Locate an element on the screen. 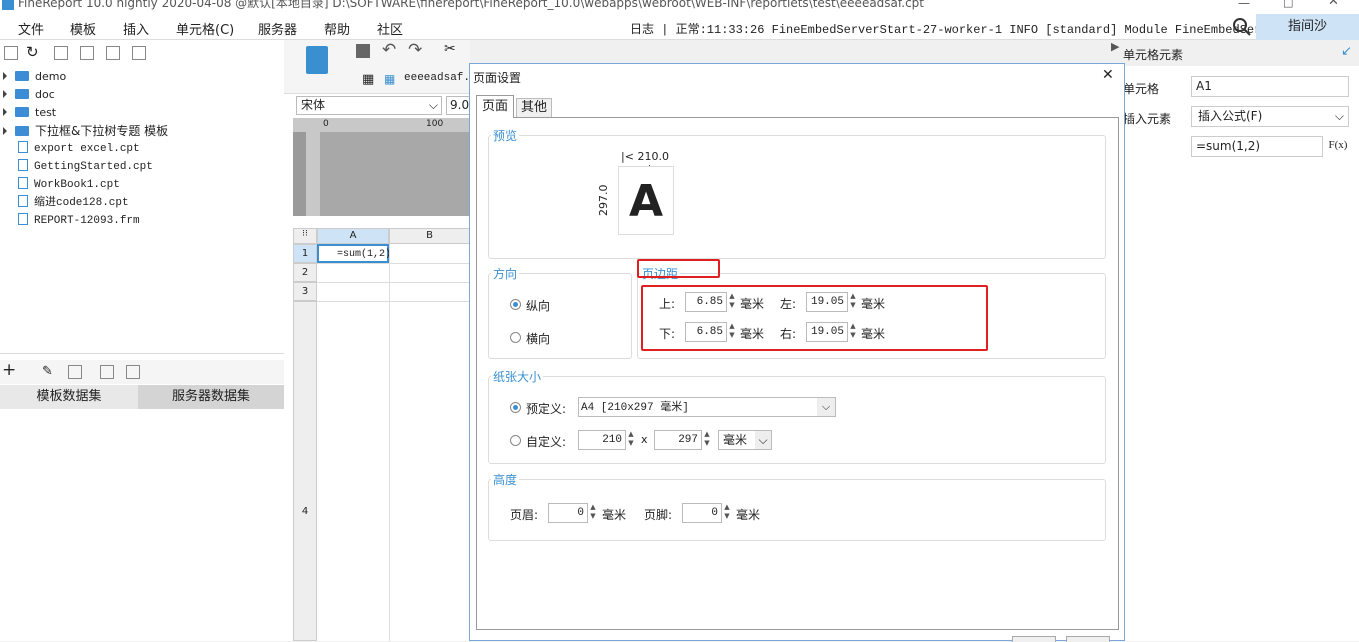  footer-unit: 毫米 is located at coordinates (748, 515).